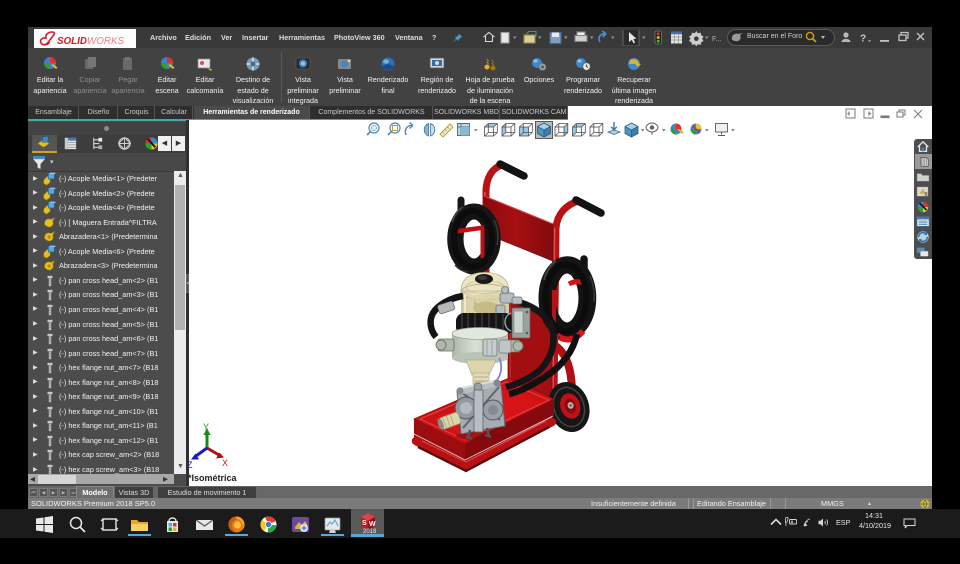  I want to click on svg-text: W, so click(372, 524).